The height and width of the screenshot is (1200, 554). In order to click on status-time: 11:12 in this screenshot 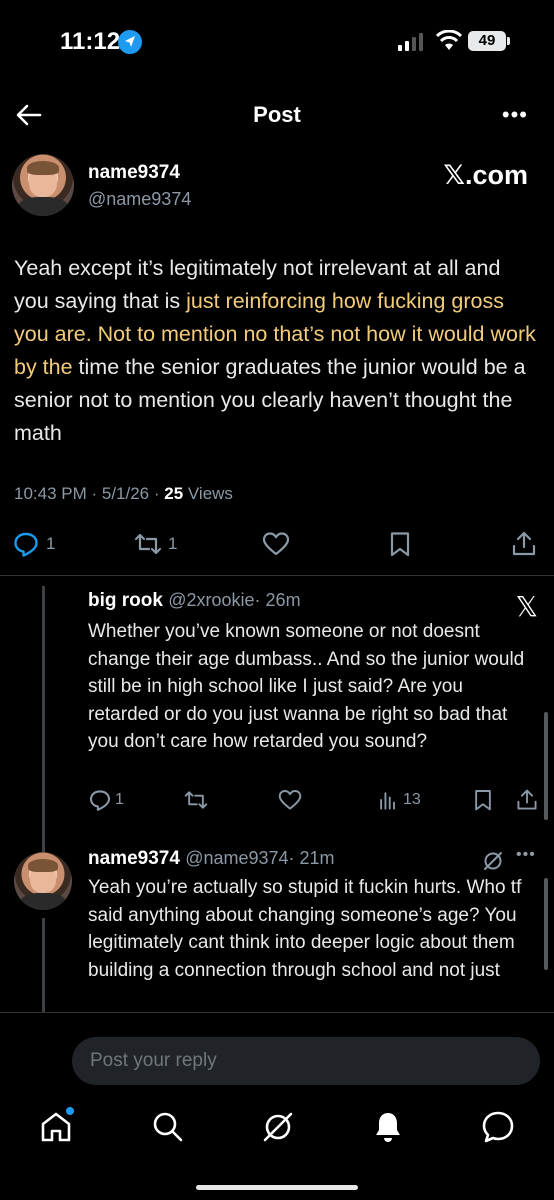, I will do `click(90, 41)`.